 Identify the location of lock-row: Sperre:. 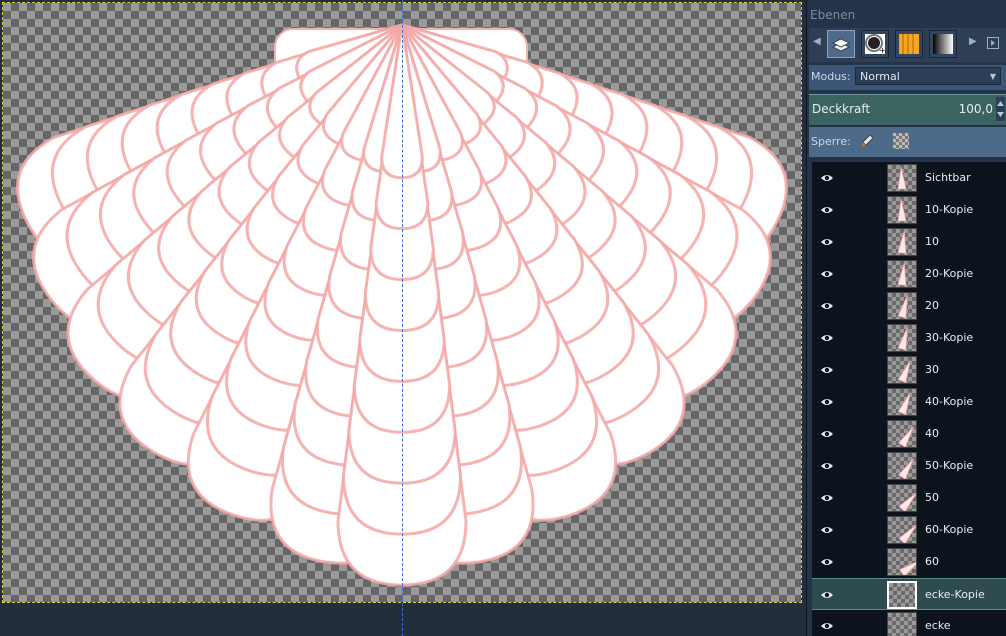
(907, 142).